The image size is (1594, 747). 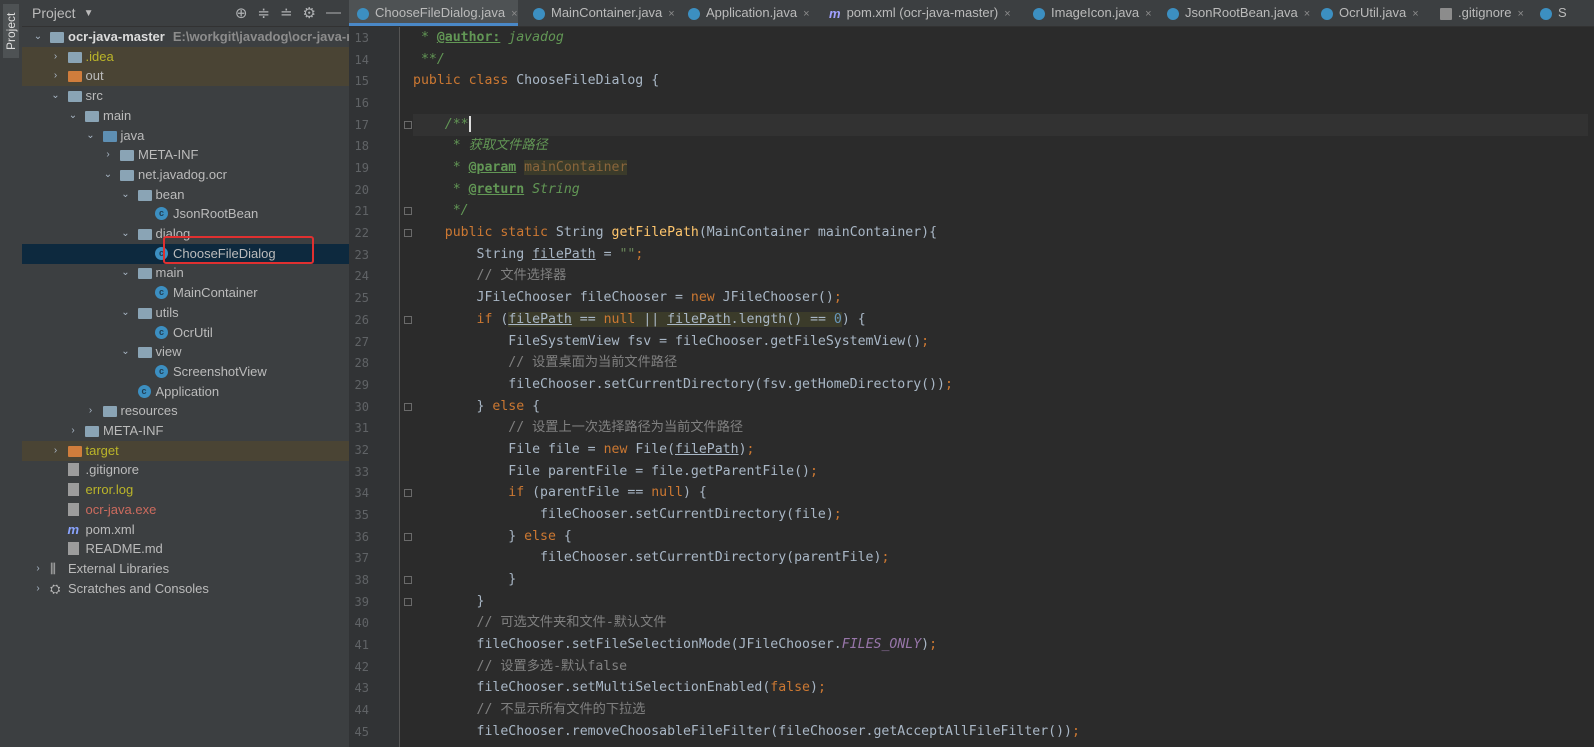 I want to click on editor-tab: ImageIcon.java ×, so click(x=1088, y=13).